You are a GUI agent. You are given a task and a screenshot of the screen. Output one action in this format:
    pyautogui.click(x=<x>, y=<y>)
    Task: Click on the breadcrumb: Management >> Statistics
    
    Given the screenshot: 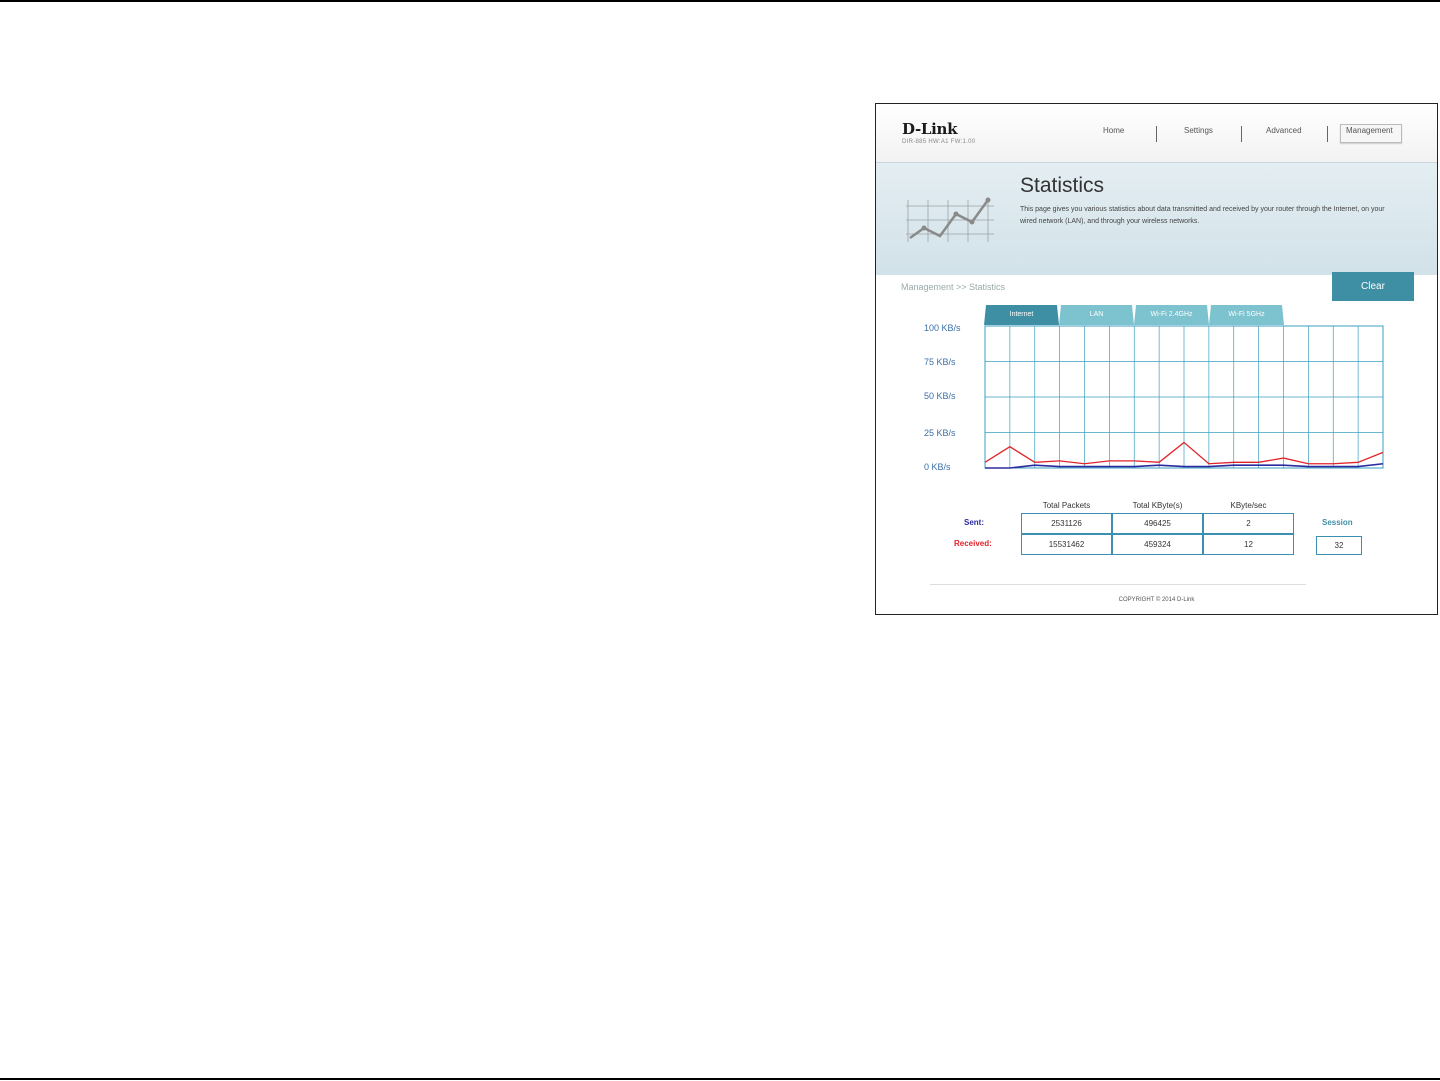 What is the action you would take?
    pyautogui.click(x=953, y=287)
    